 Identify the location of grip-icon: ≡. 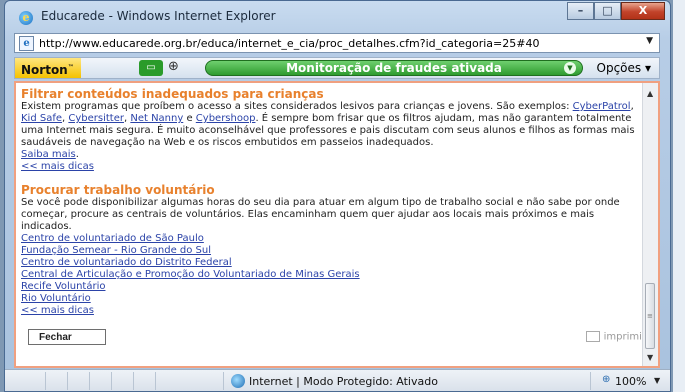
(650, 316).